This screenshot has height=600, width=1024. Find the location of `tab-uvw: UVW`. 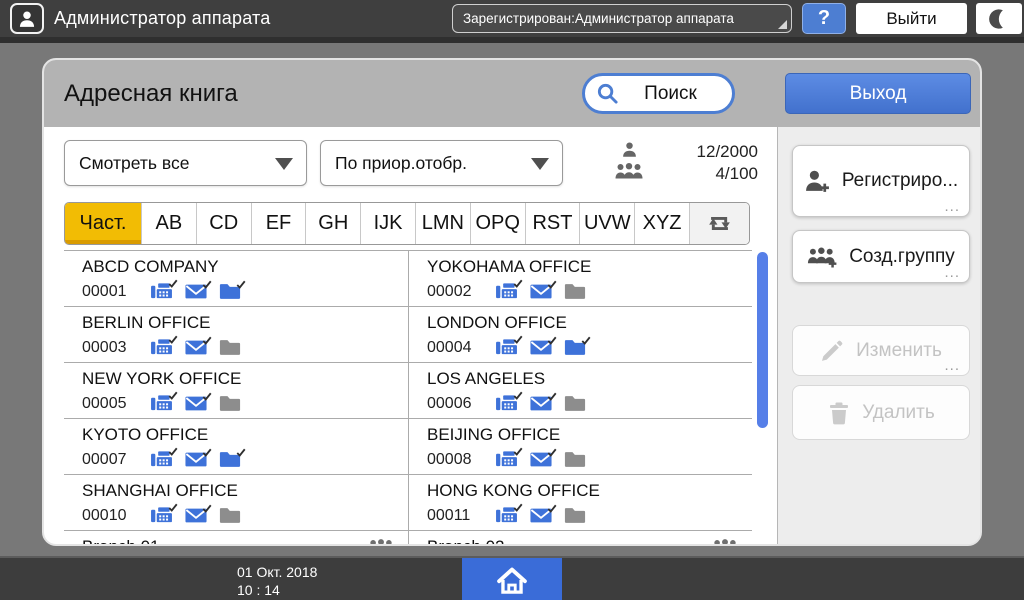

tab-uvw: UVW is located at coordinates (607, 223).